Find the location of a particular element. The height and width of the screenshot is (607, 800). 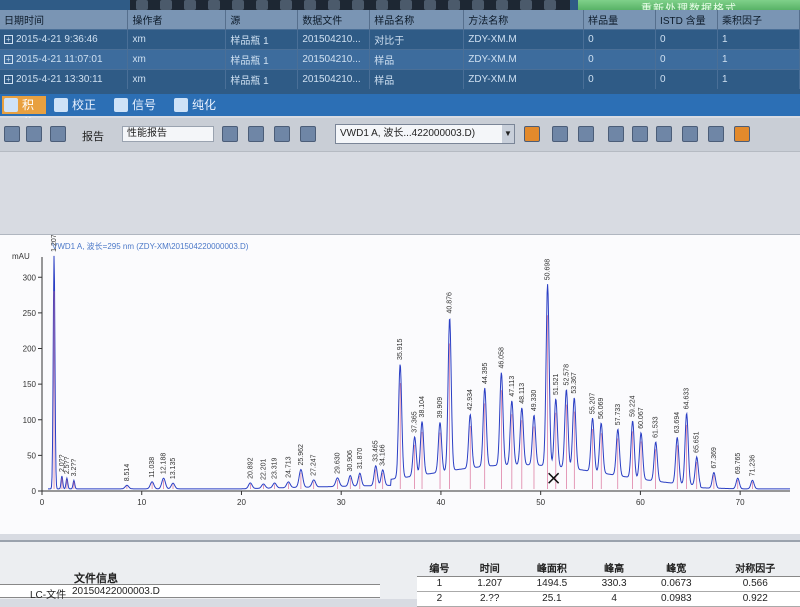

sample-column-header: 方法名称 is located at coordinates (524, 20).